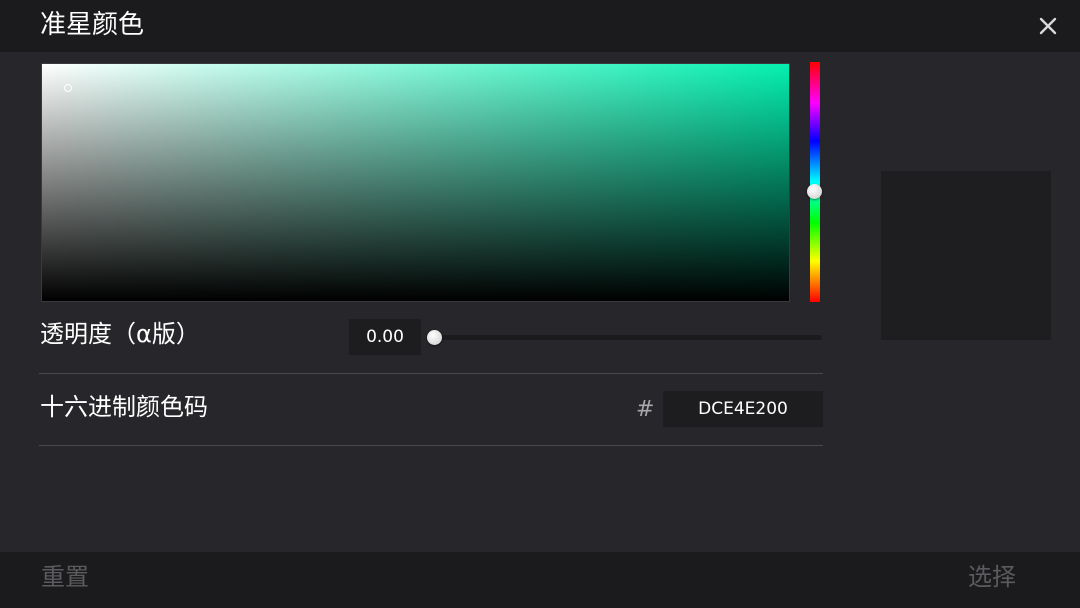  I want to click on close-button, so click(1048, 26).